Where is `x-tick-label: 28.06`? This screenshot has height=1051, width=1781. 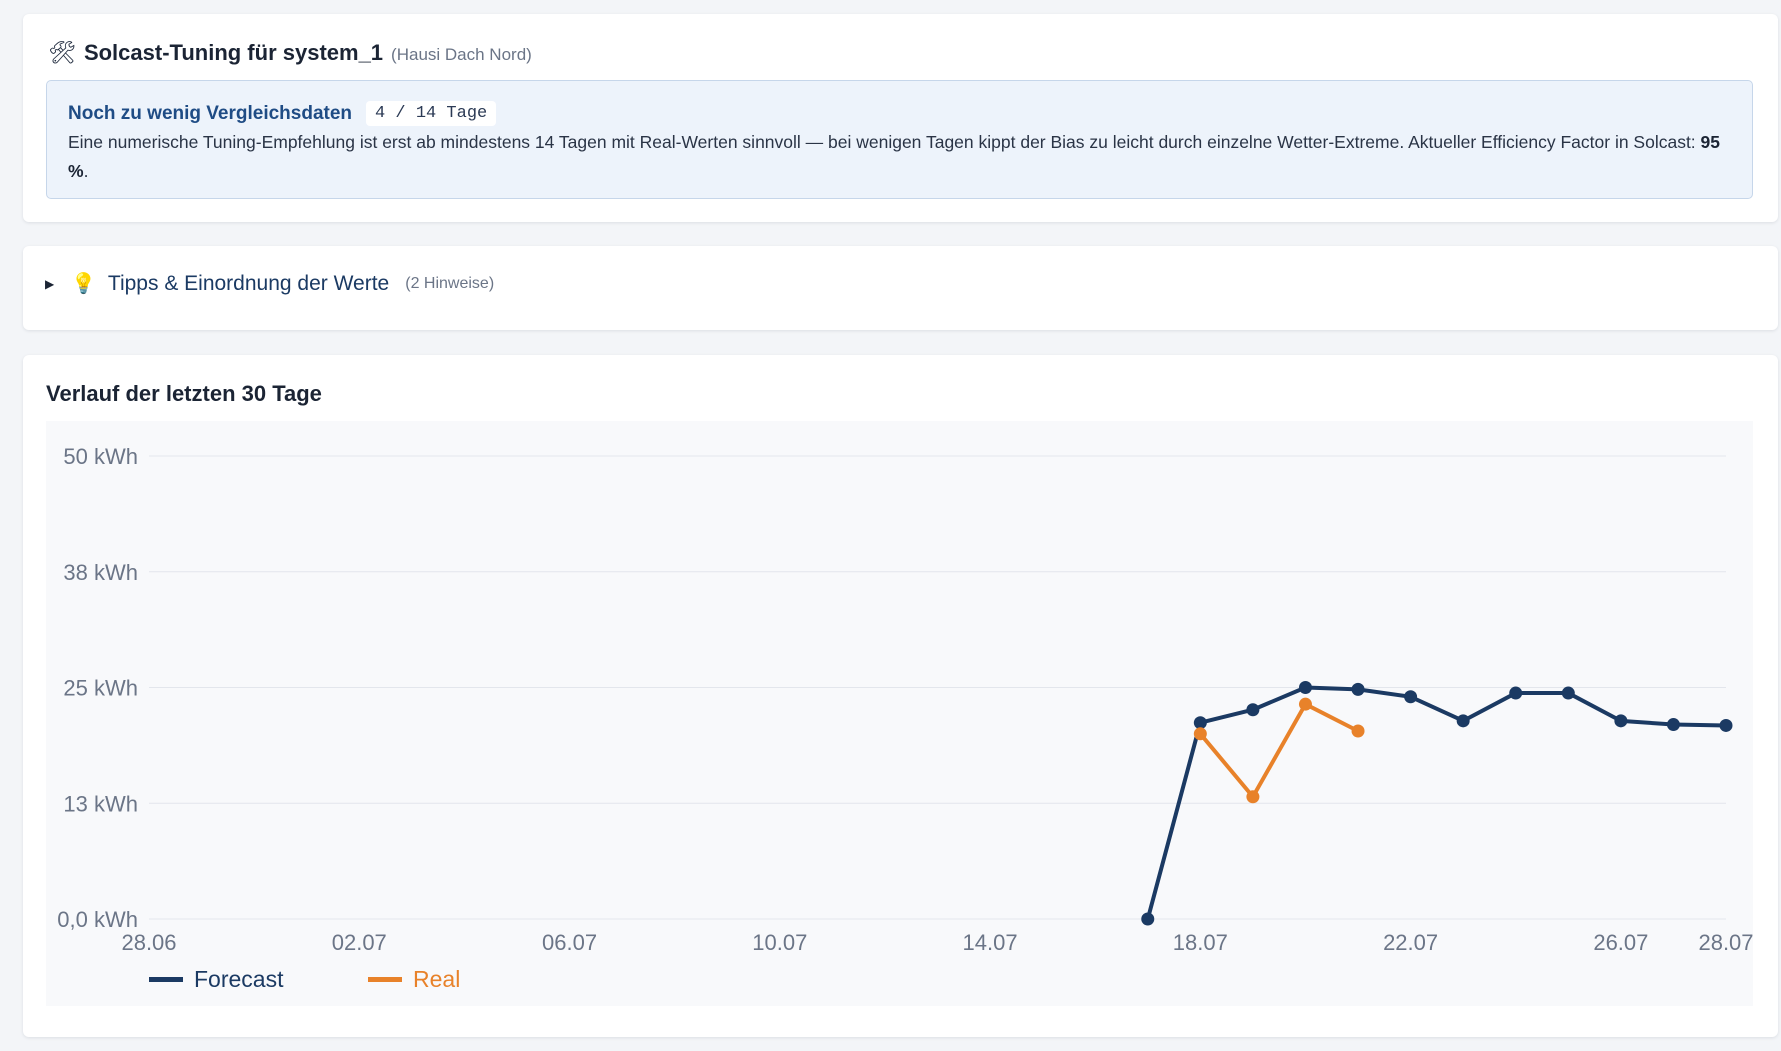 x-tick-label: 28.06 is located at coordinates (148, 942).